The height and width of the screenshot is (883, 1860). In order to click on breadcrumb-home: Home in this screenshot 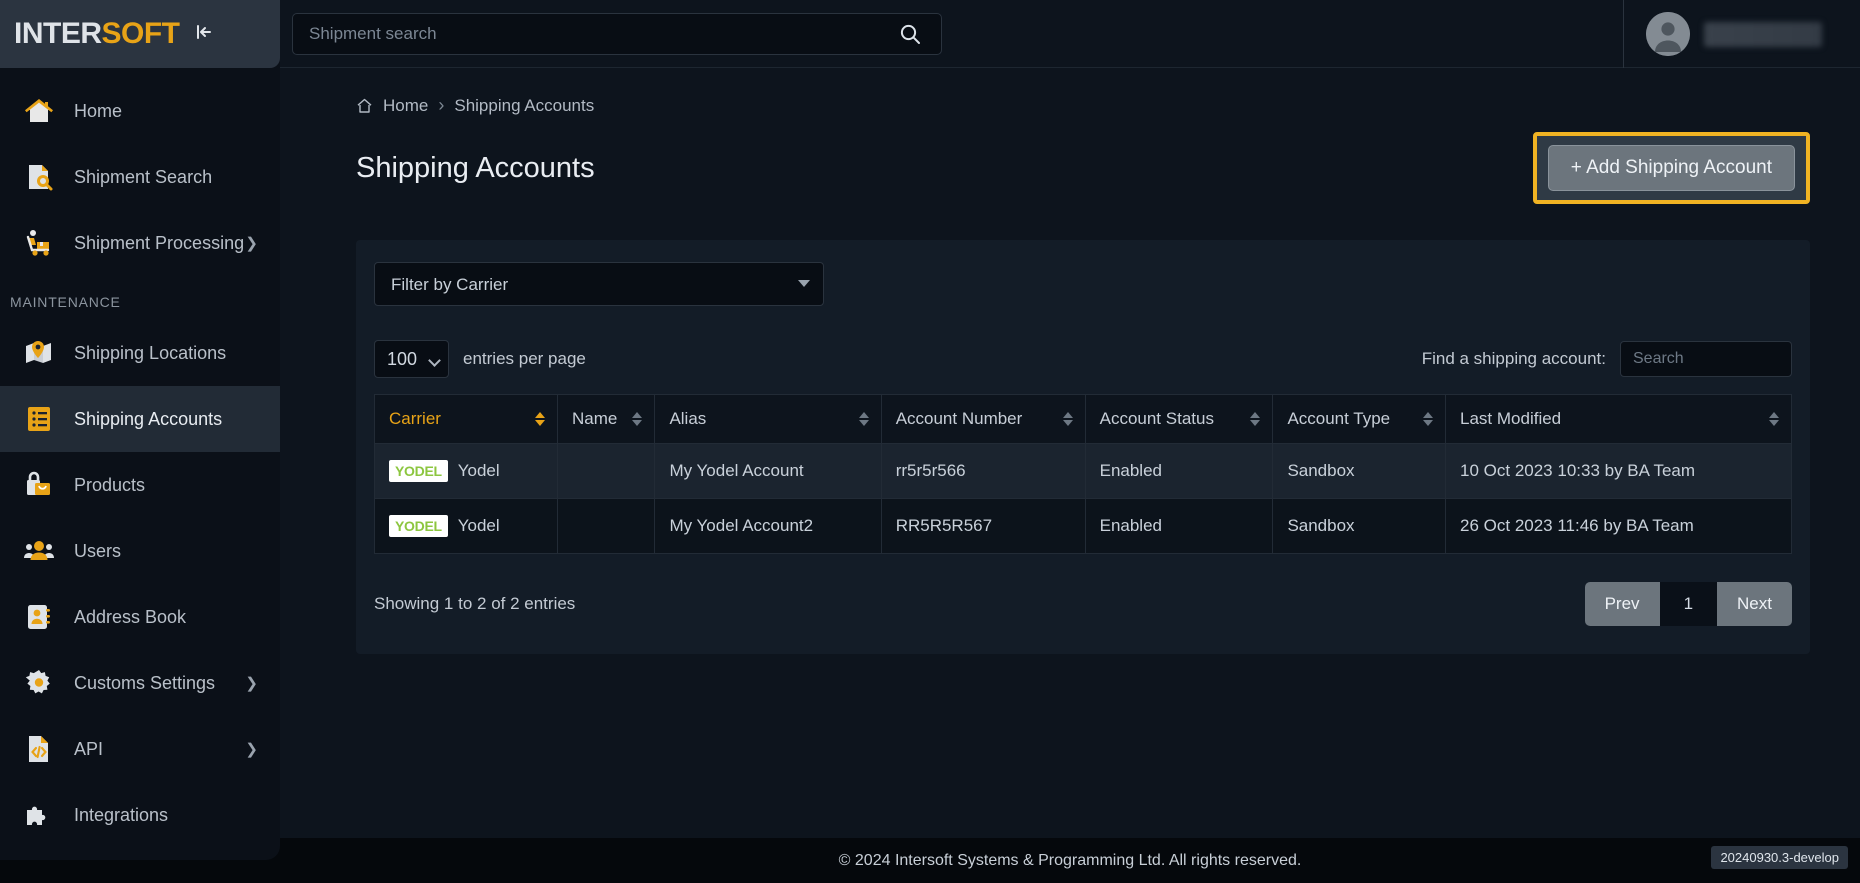, I will do `click(405, 106)`.